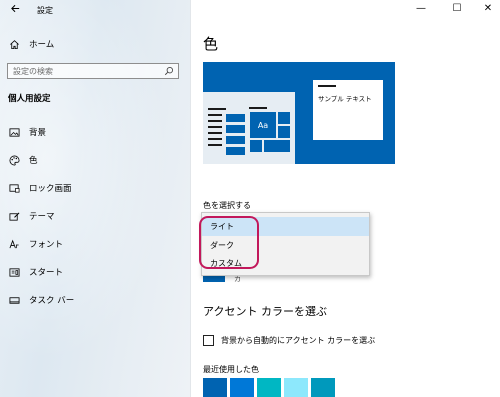  I want to click on search-input: 設定の検索, so click(93, 71).